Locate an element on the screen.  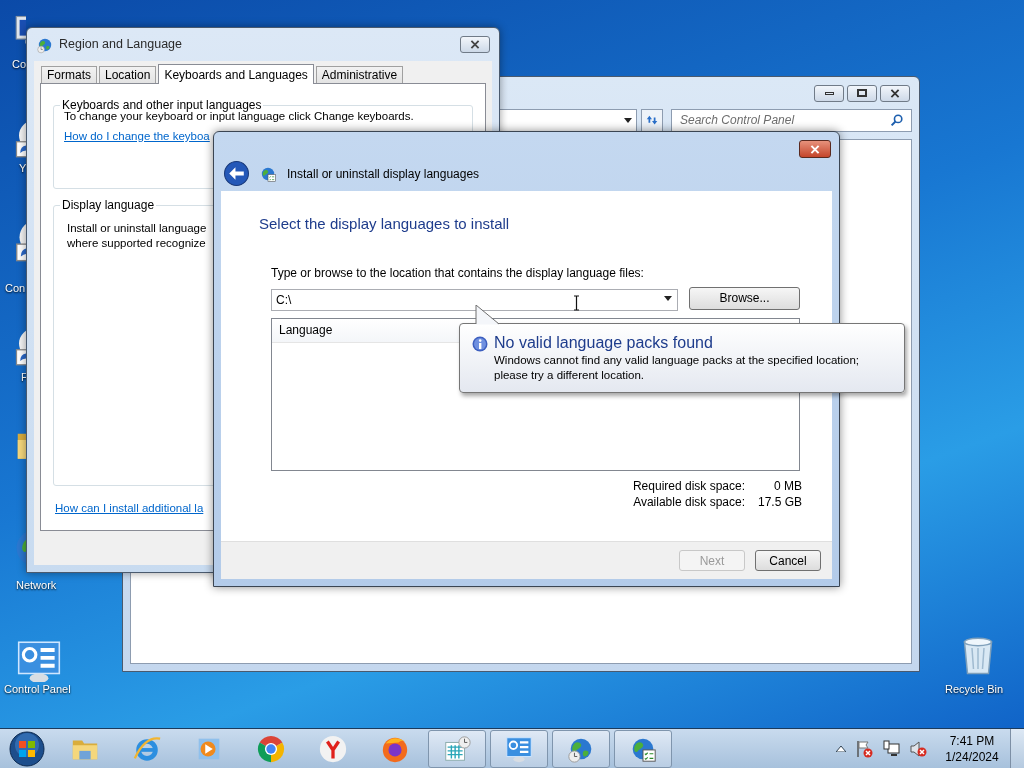
clock: 7:41 PM 1/24/2024 is located at coordinates (972, 748).